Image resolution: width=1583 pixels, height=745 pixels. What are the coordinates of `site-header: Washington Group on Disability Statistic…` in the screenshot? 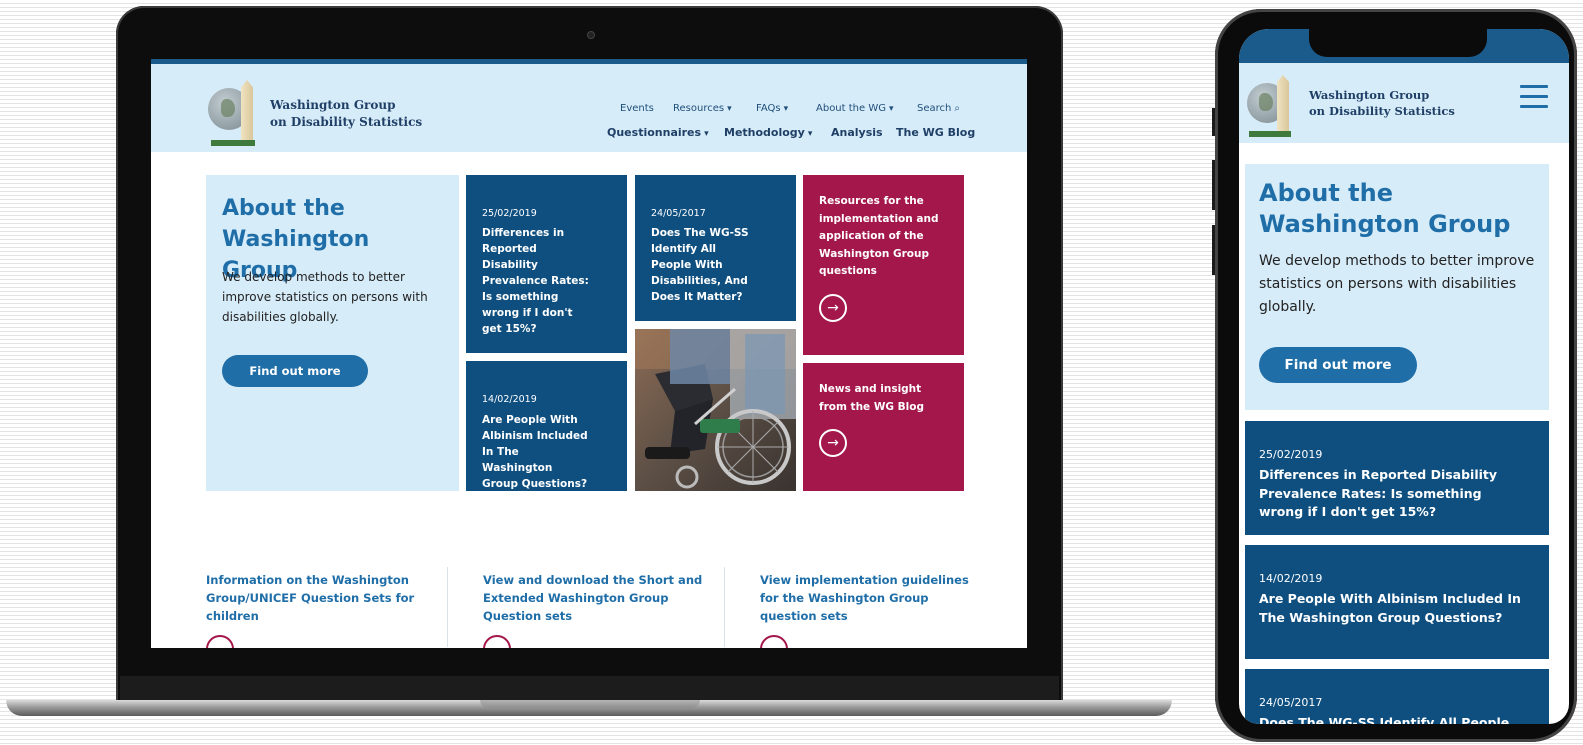 It's located at (589, 108).